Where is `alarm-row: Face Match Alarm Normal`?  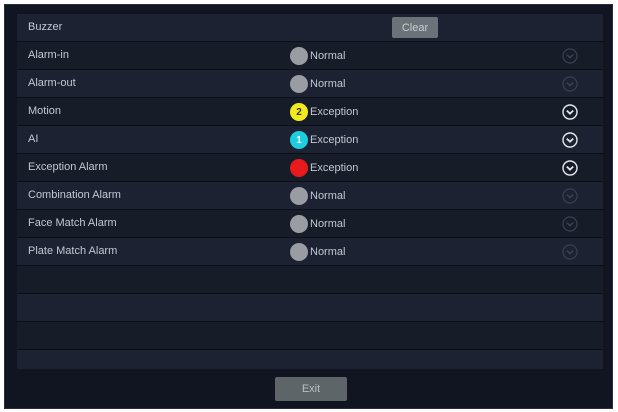 alarm-row: Face Match Alarm Normal is located at coordinates (310, 224).